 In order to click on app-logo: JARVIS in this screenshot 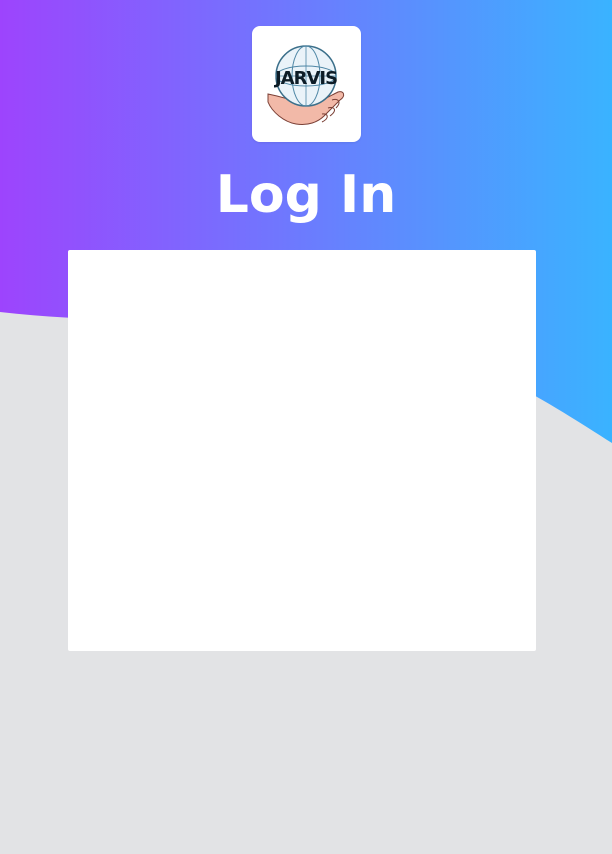, I will do `click(306, 84)`.